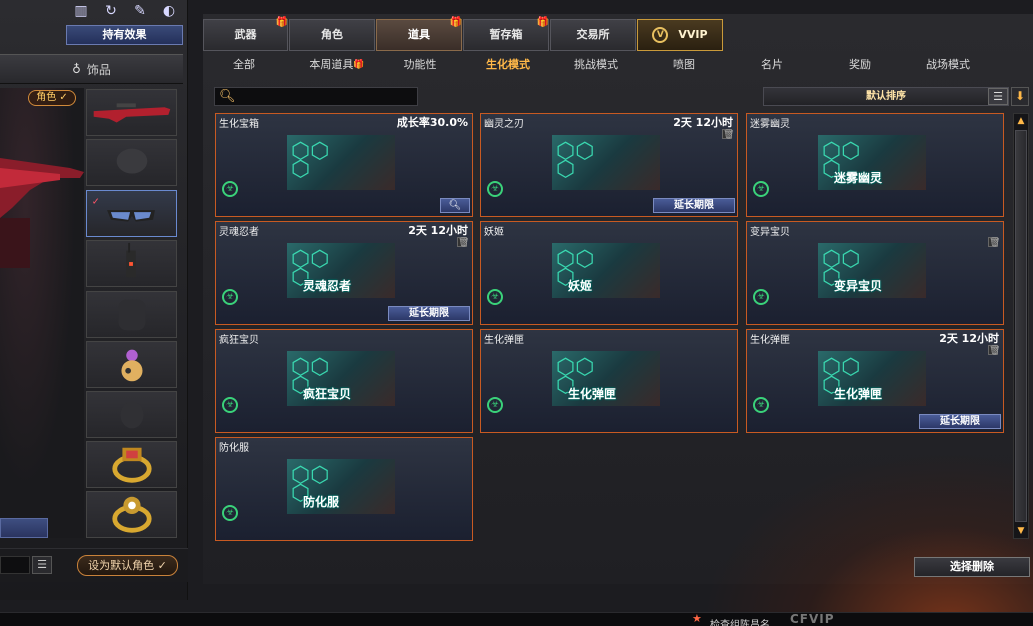  What do you see at coordinates (858, 286) in the screenshot?
I see `item-caption: 变异宝贝` at bounding box center [858, 286].